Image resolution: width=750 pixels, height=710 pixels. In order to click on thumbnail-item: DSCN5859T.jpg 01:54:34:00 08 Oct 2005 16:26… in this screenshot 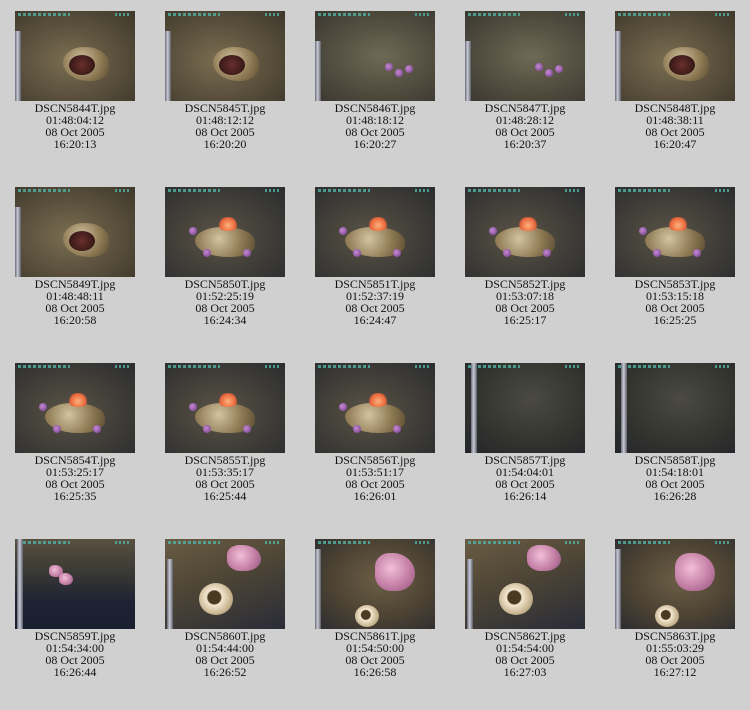, I will do `click(75, 608)`.